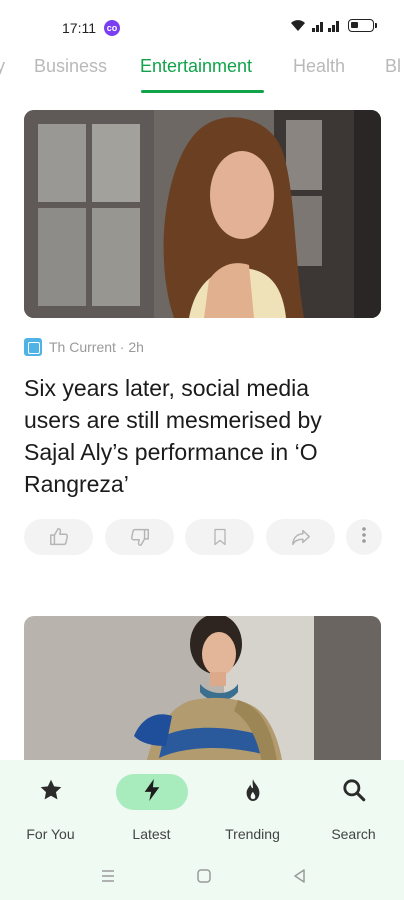  I want to click on nav-search-label: Search, so click(353, 834).